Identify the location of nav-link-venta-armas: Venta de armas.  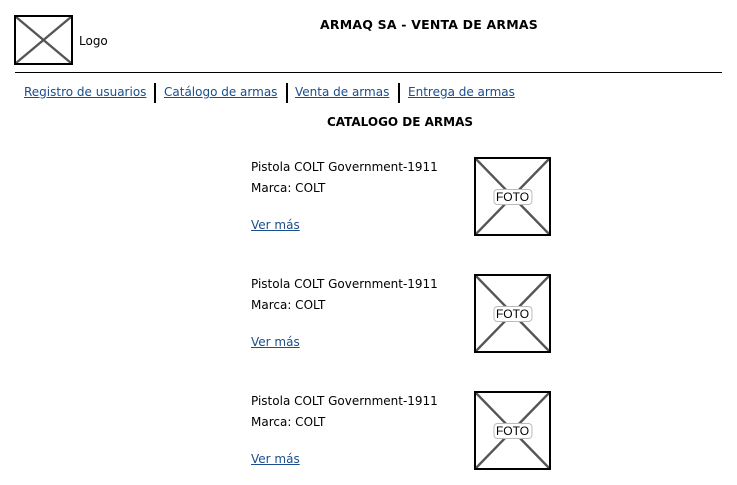
(342, 92).